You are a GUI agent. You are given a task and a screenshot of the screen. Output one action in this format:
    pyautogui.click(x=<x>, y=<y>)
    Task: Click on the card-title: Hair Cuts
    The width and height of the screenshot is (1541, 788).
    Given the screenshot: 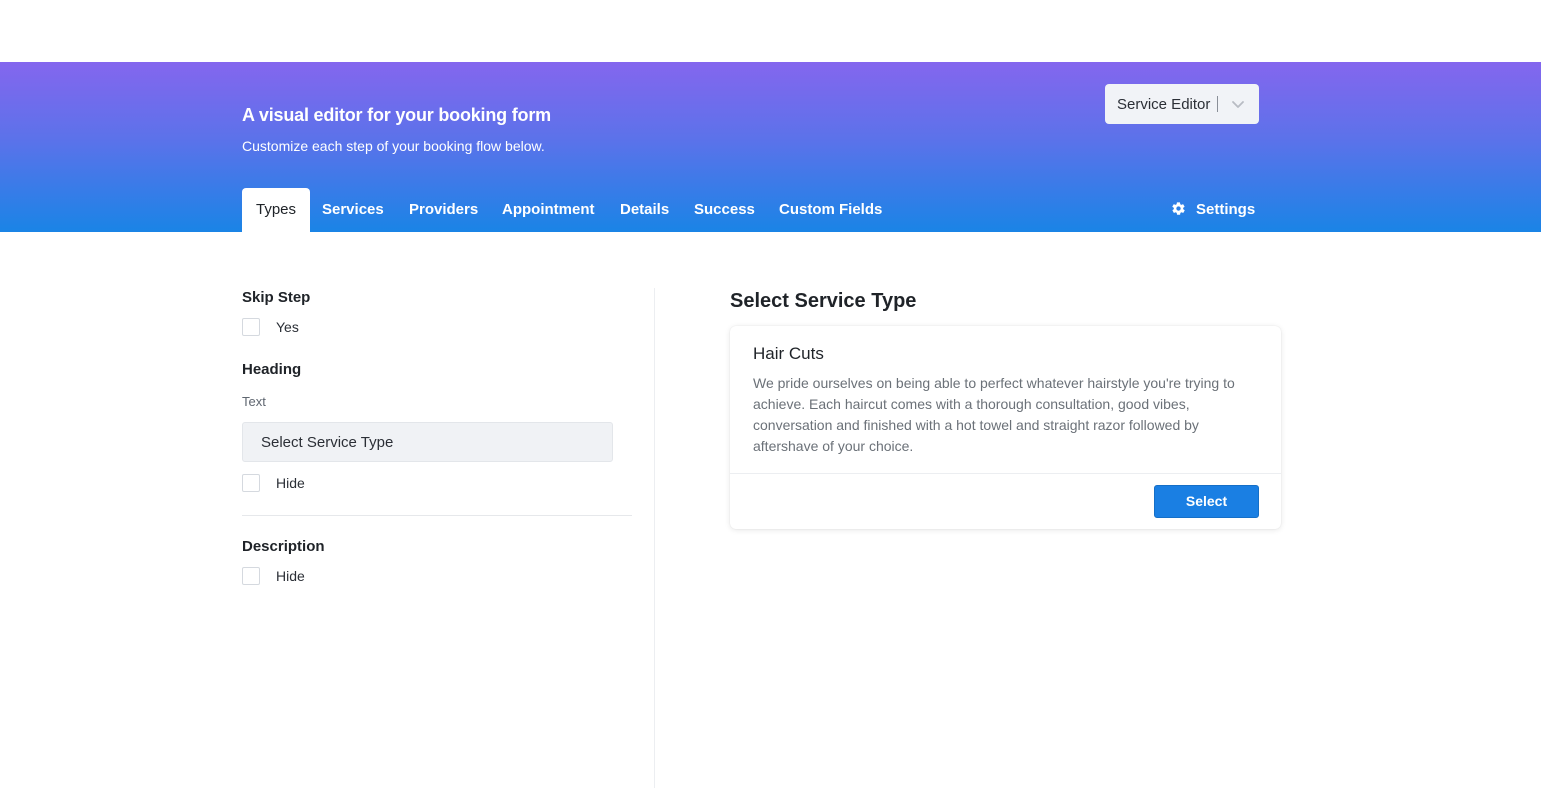 What is the action you would take?
    pyautogui.click(x=788, y=353)
    